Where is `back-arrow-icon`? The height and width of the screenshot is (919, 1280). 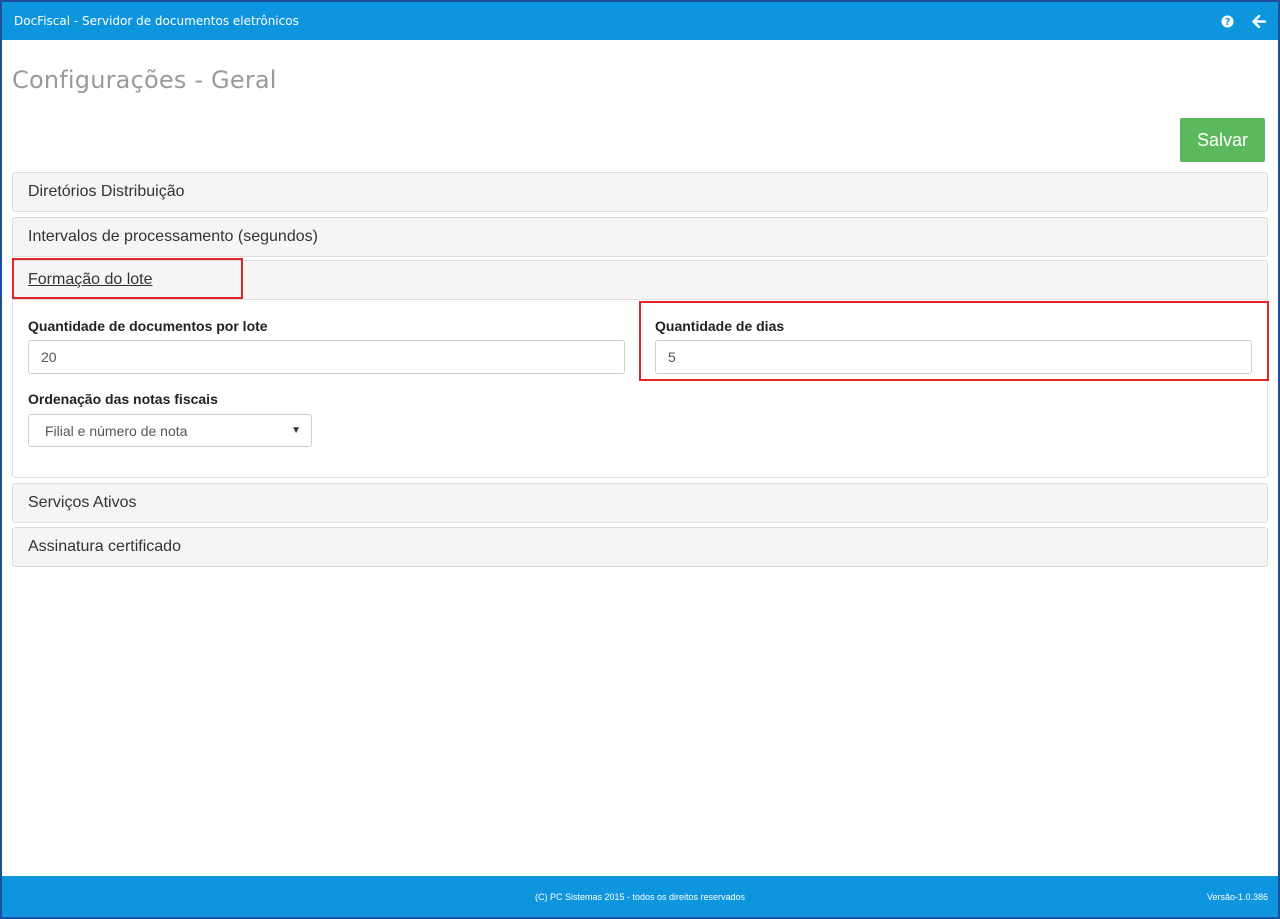
back-arrow-icon is located at coordinates (1259, 21).